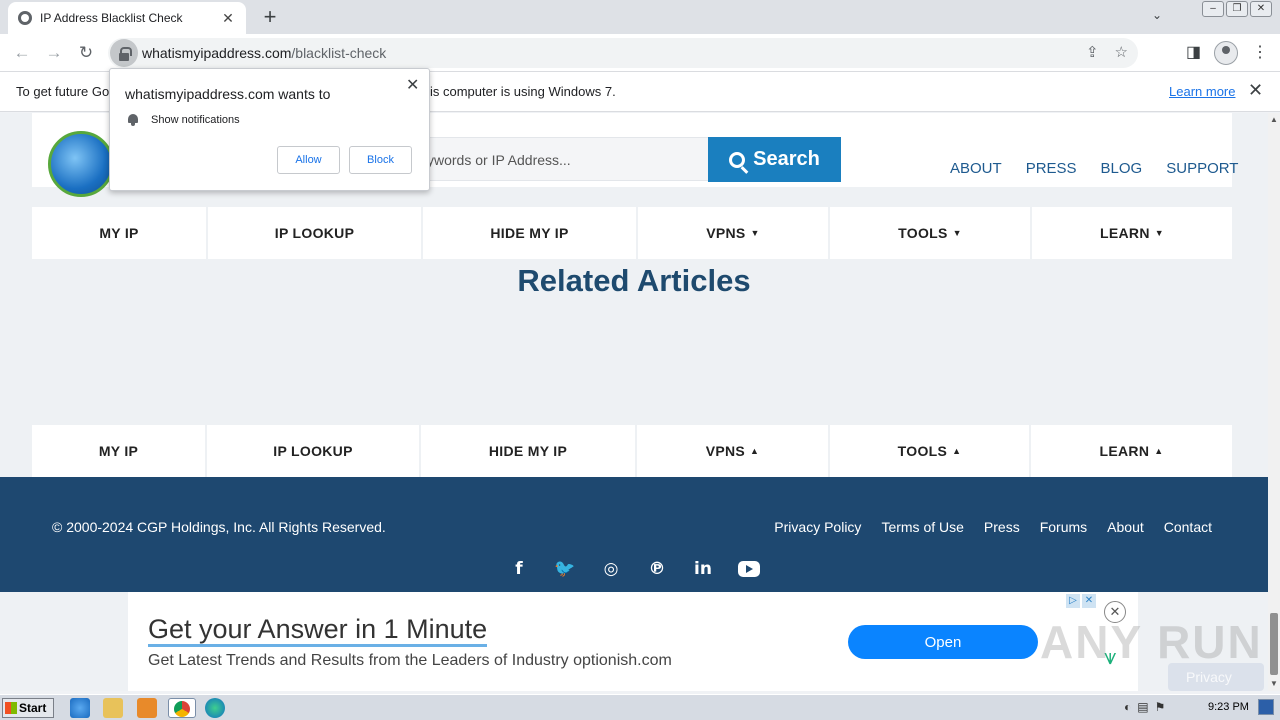 Image resolution: width=1280 pixels, height=720 pixels. I want to click on nav-item-learn: LEARN ▲, so click(1131, 451).